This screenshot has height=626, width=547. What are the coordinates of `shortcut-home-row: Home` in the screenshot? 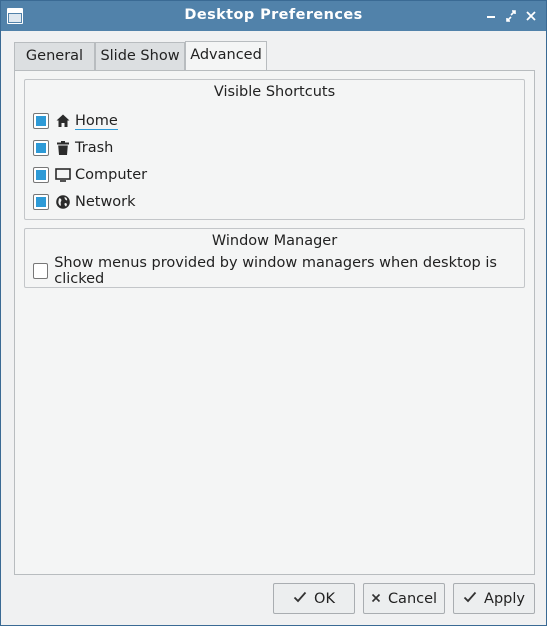 It's located at (75, 121).